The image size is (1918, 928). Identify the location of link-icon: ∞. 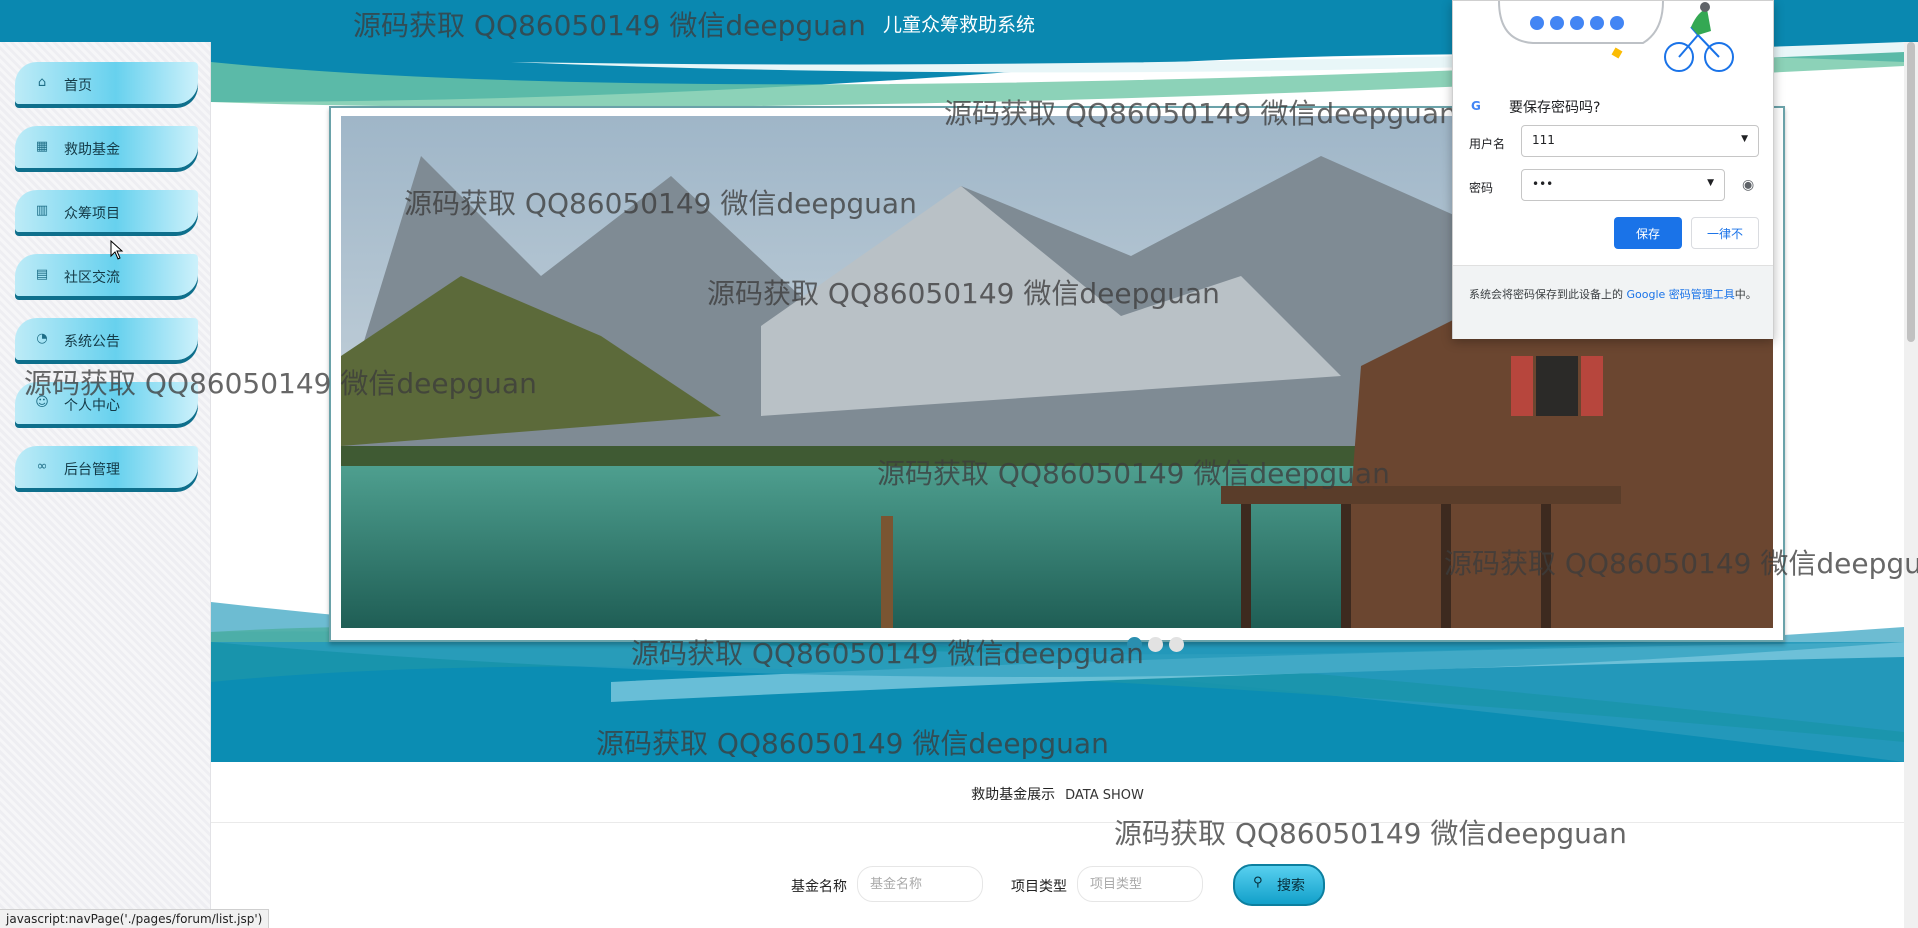
(42, 466).